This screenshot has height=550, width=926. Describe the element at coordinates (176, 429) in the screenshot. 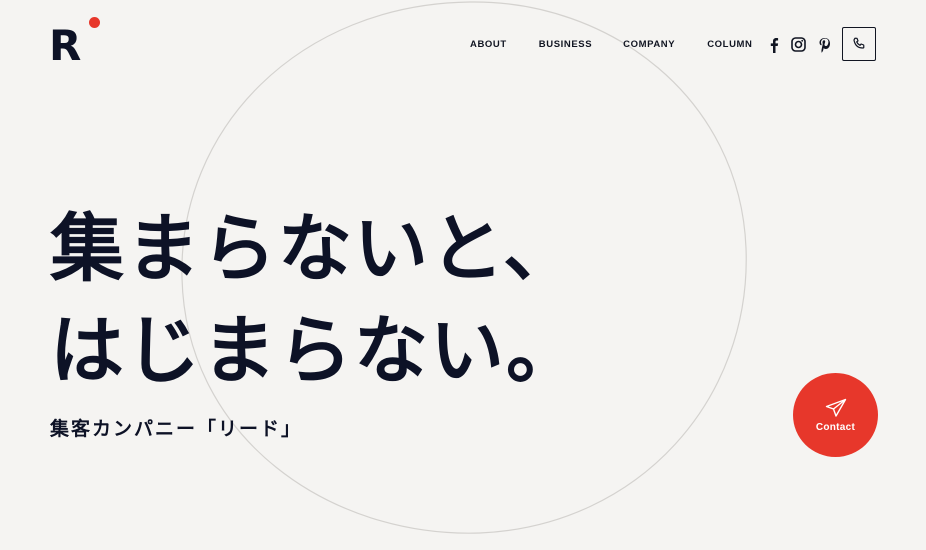

I see `hero-subtitle: 集客カンパニー「リード」` at that location.